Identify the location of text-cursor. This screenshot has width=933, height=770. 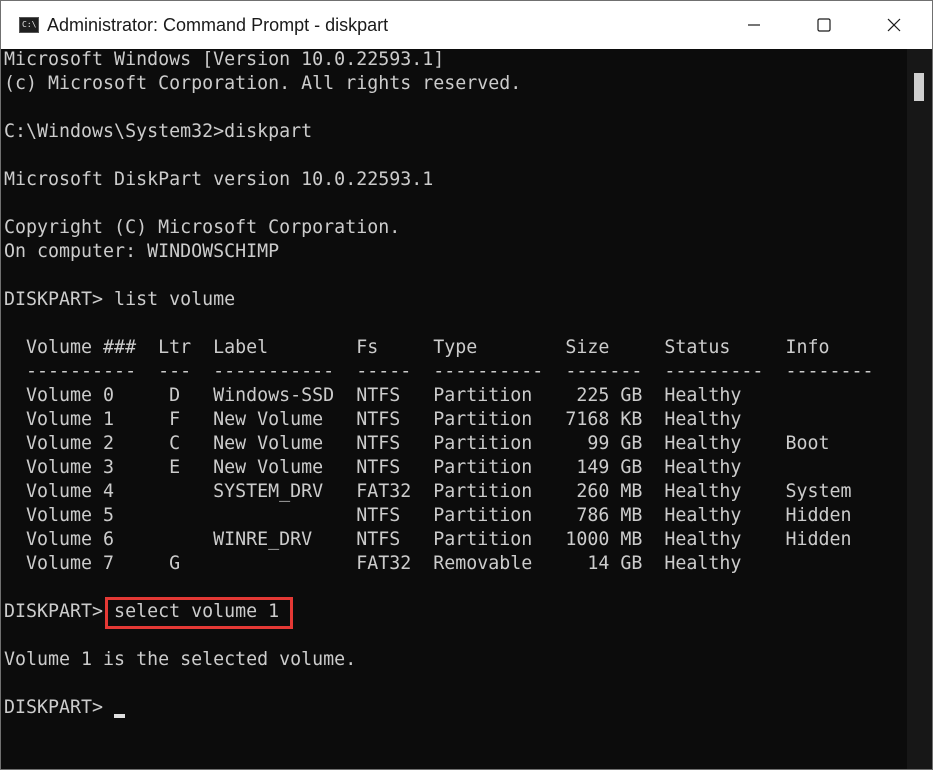
(119, 716).